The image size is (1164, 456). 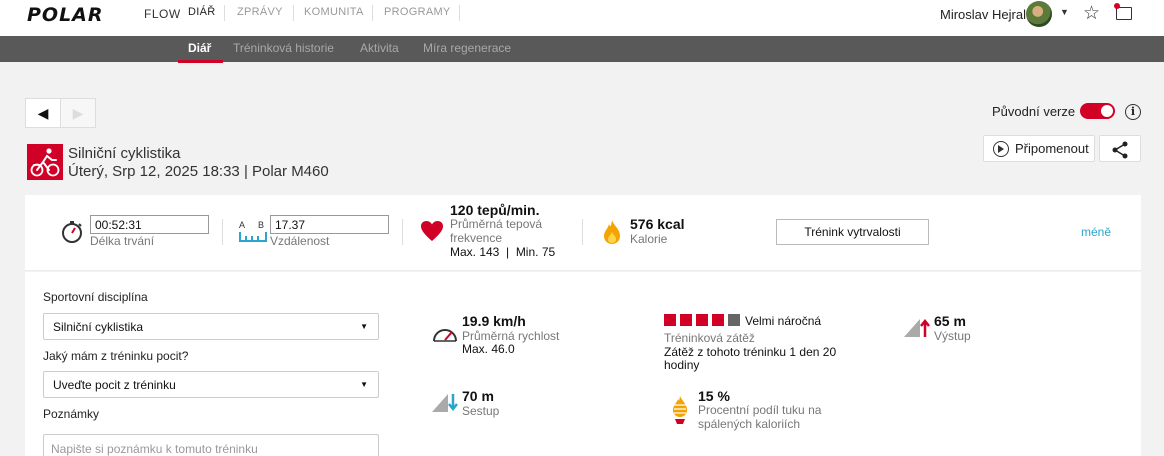 I want to click on sport-select: Silniční cyklistika ▼, so click(x=211, y=326).